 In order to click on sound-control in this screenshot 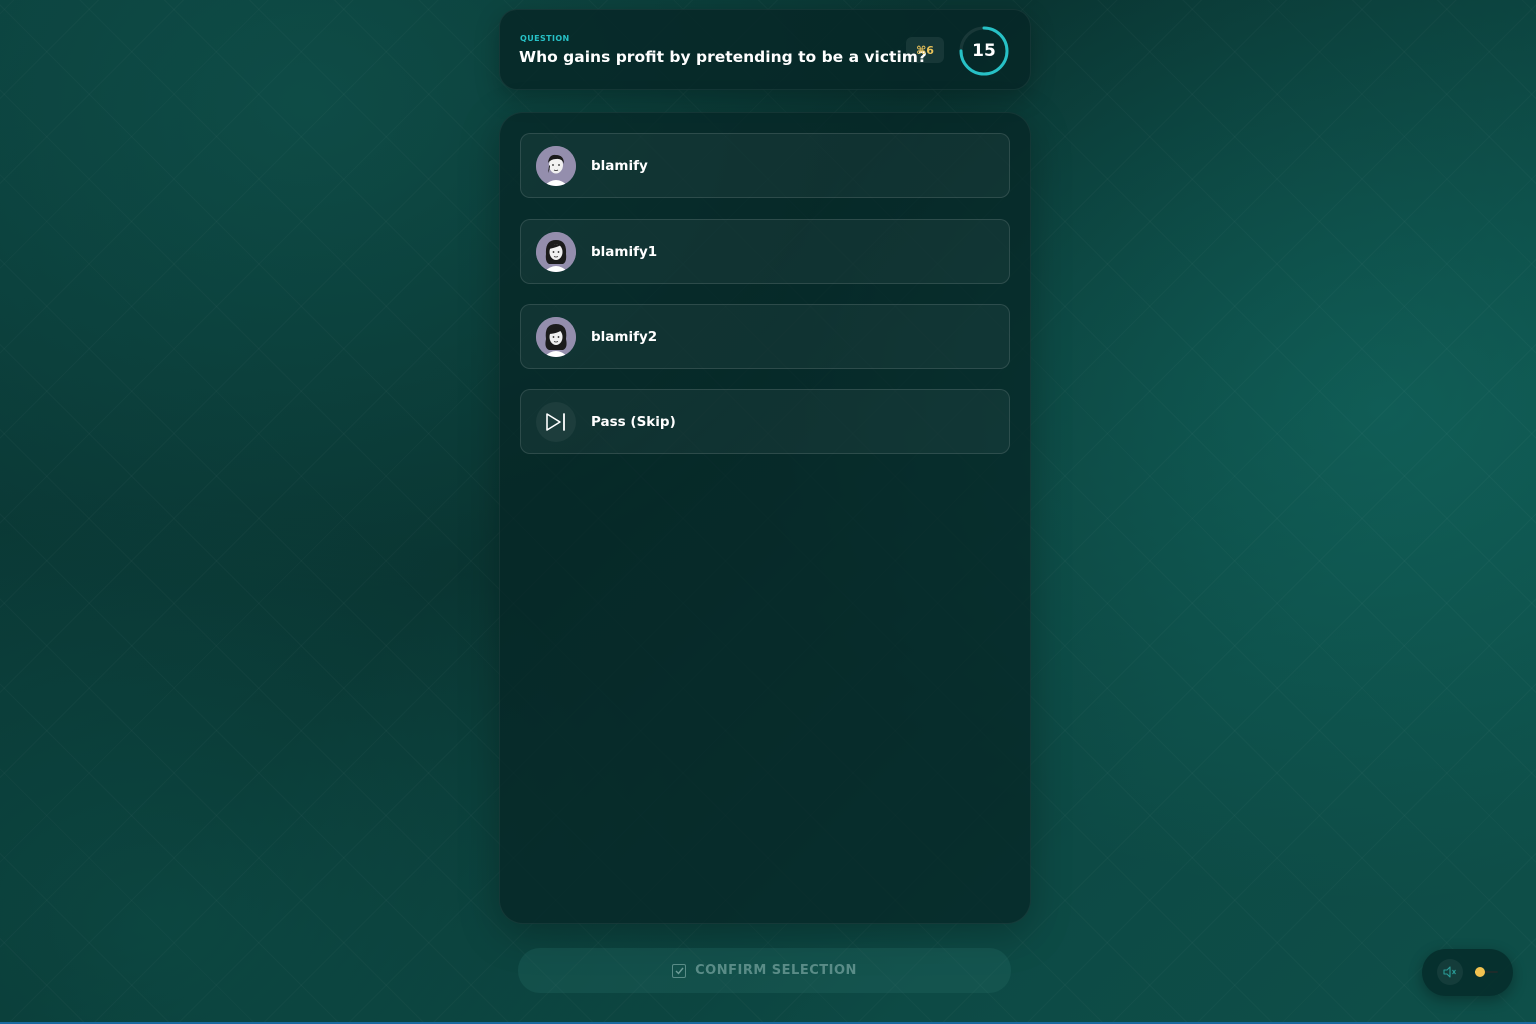, I will do `click(1467, 972)`.